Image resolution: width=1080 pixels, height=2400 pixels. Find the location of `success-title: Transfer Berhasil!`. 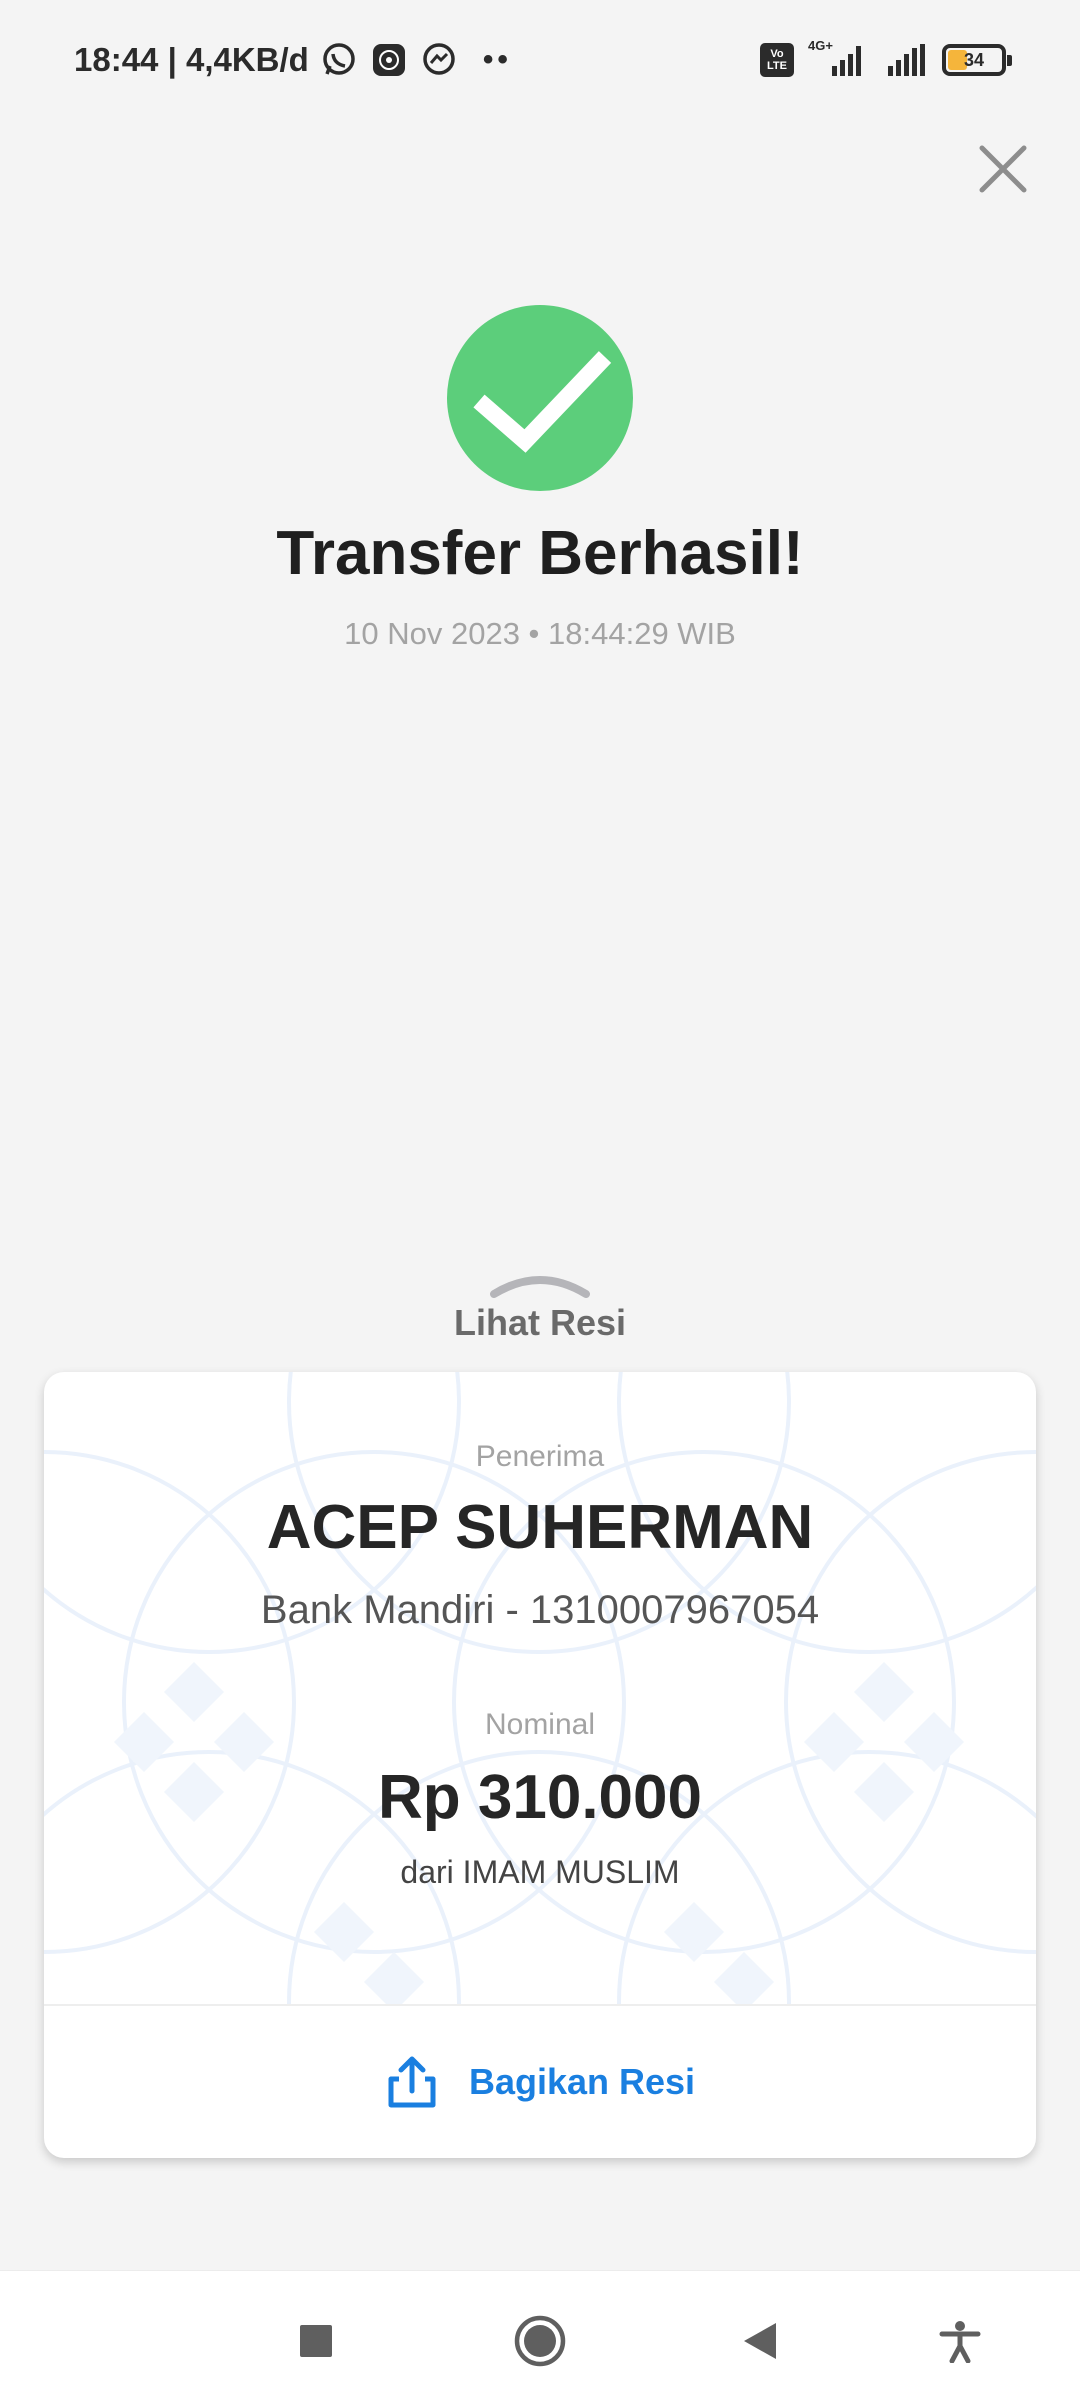

success-title: Transfer Berhasil! is located at coordinates (540, 553).